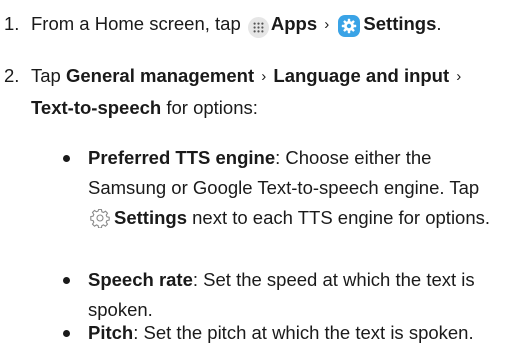  What do you see at coordinates (294, 23) in the screenshot?
I see `apps-label: Apps` at bounding box center [294, 23].